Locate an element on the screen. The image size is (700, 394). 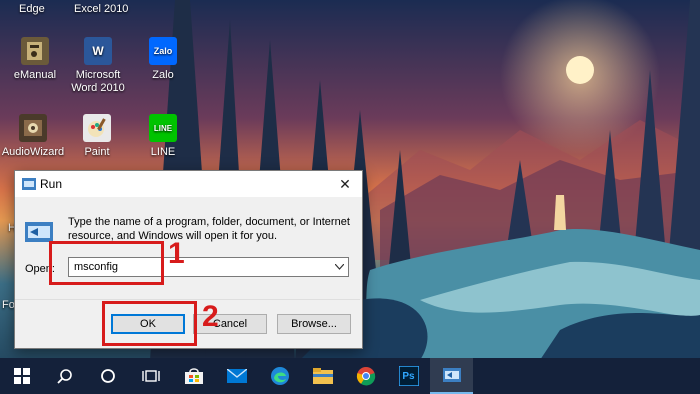
run-dialog-titlebar: Run ✕ is located at coordinates (188, 184).